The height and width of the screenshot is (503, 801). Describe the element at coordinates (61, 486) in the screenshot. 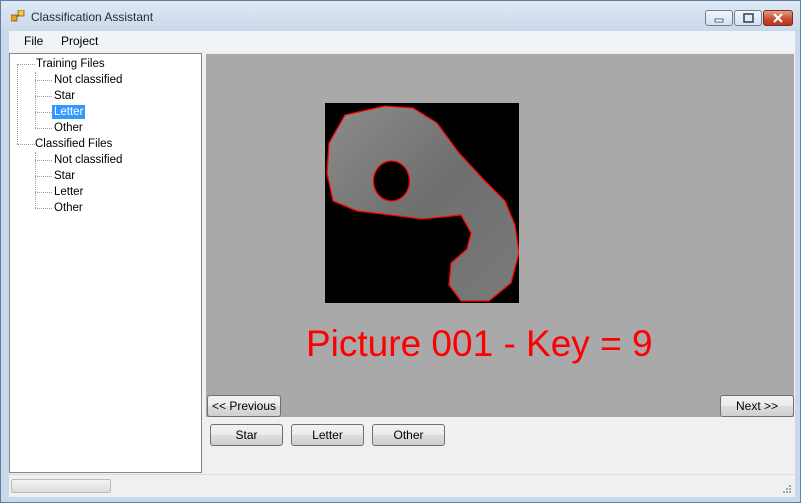

I see `progress-bar` at that location.